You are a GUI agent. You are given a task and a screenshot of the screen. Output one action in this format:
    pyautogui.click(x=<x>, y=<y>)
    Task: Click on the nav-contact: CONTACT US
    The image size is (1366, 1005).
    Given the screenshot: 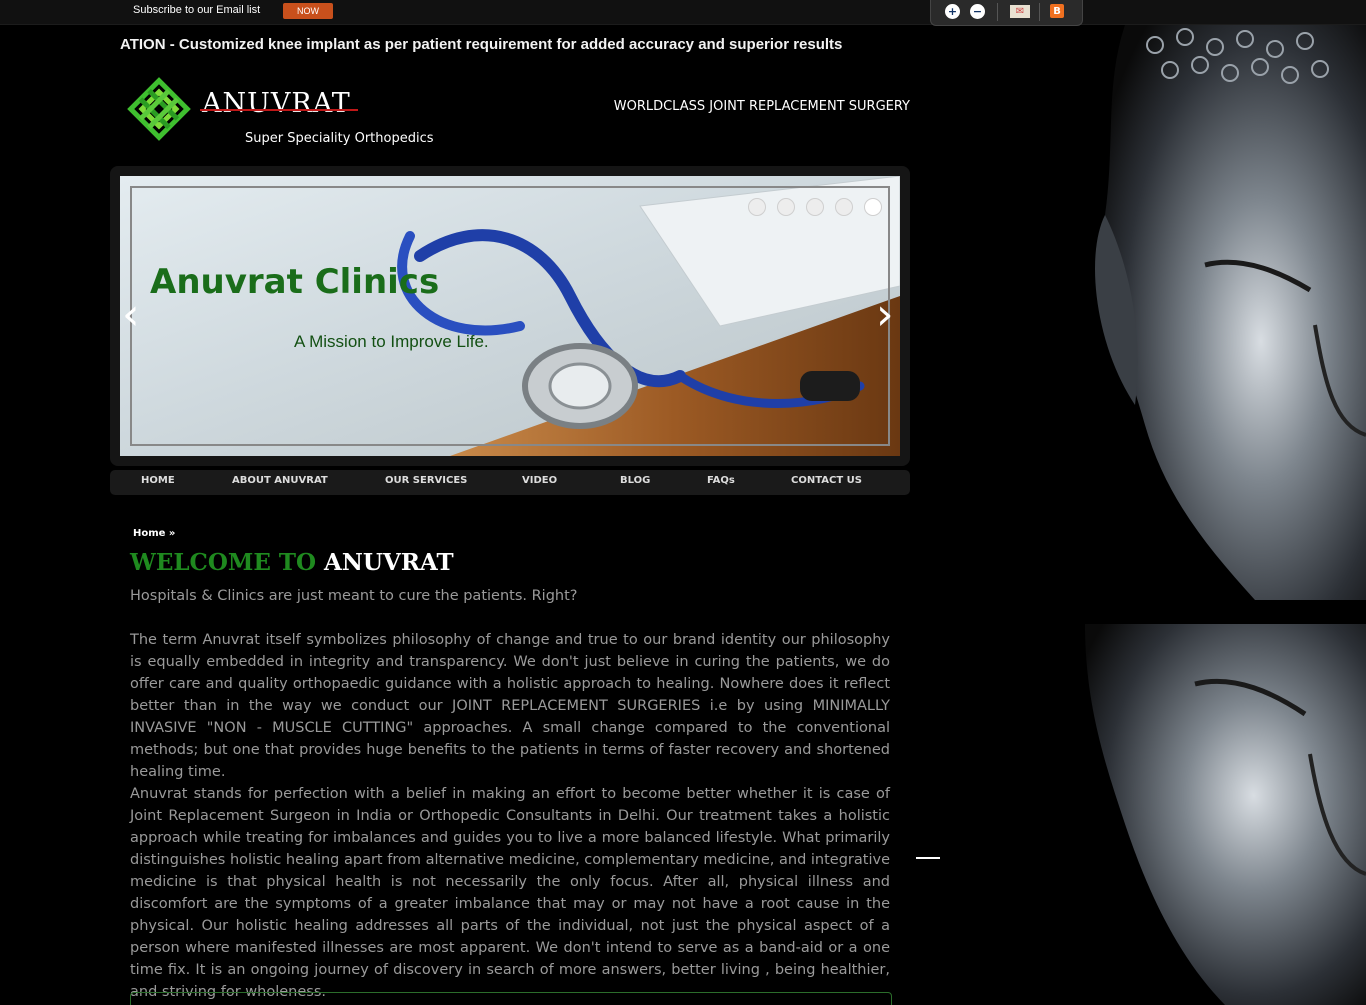 What is the action you would take?
    pyautogui.click(x=826, y=480)
    